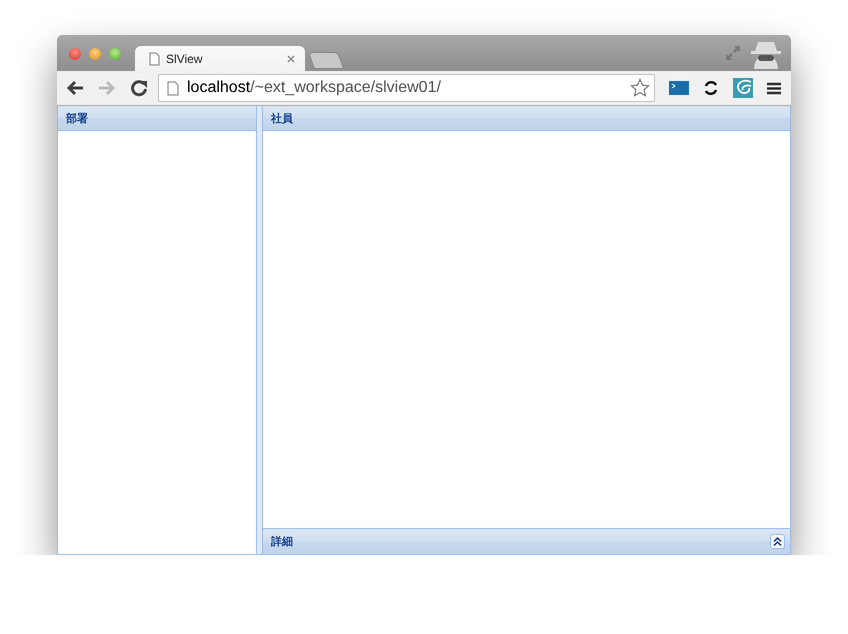  I want to click on forward-icon, so click(107, 88).